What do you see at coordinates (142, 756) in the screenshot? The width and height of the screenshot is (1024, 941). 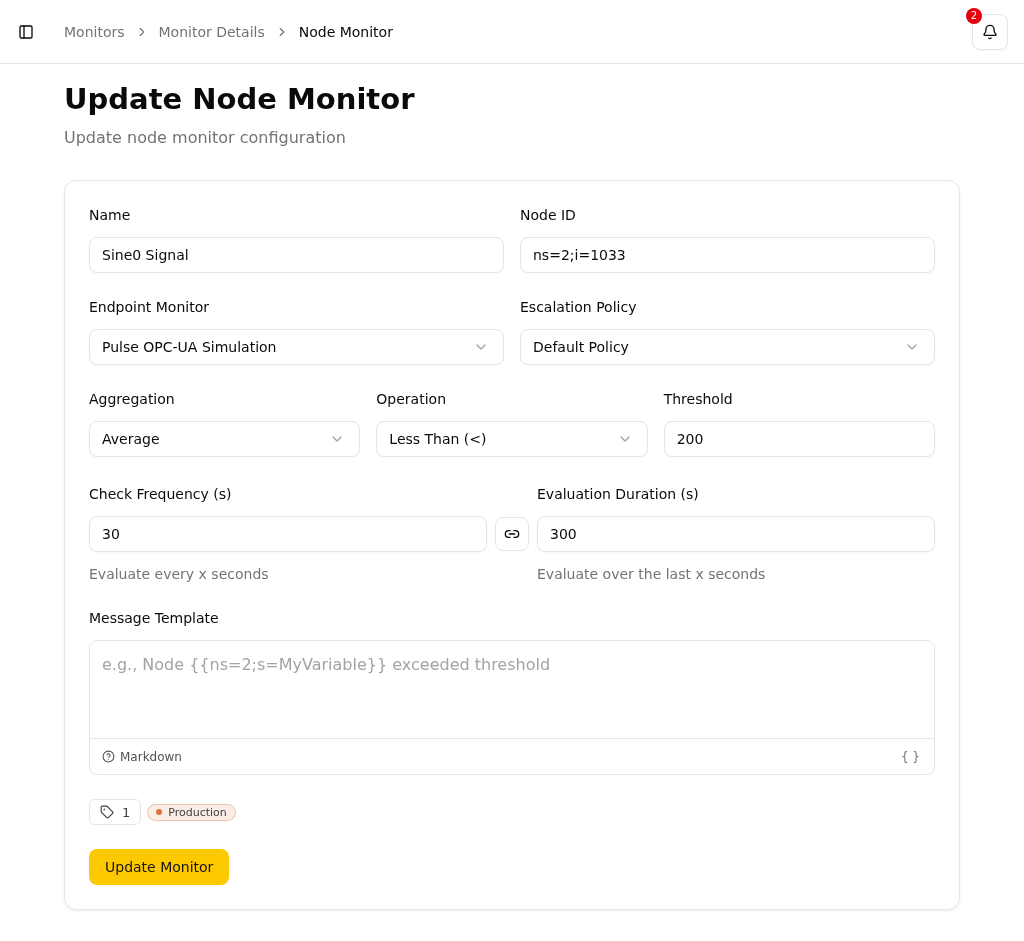 I see `markdown-help-link: Markdown` at bounding box center [142, 756].